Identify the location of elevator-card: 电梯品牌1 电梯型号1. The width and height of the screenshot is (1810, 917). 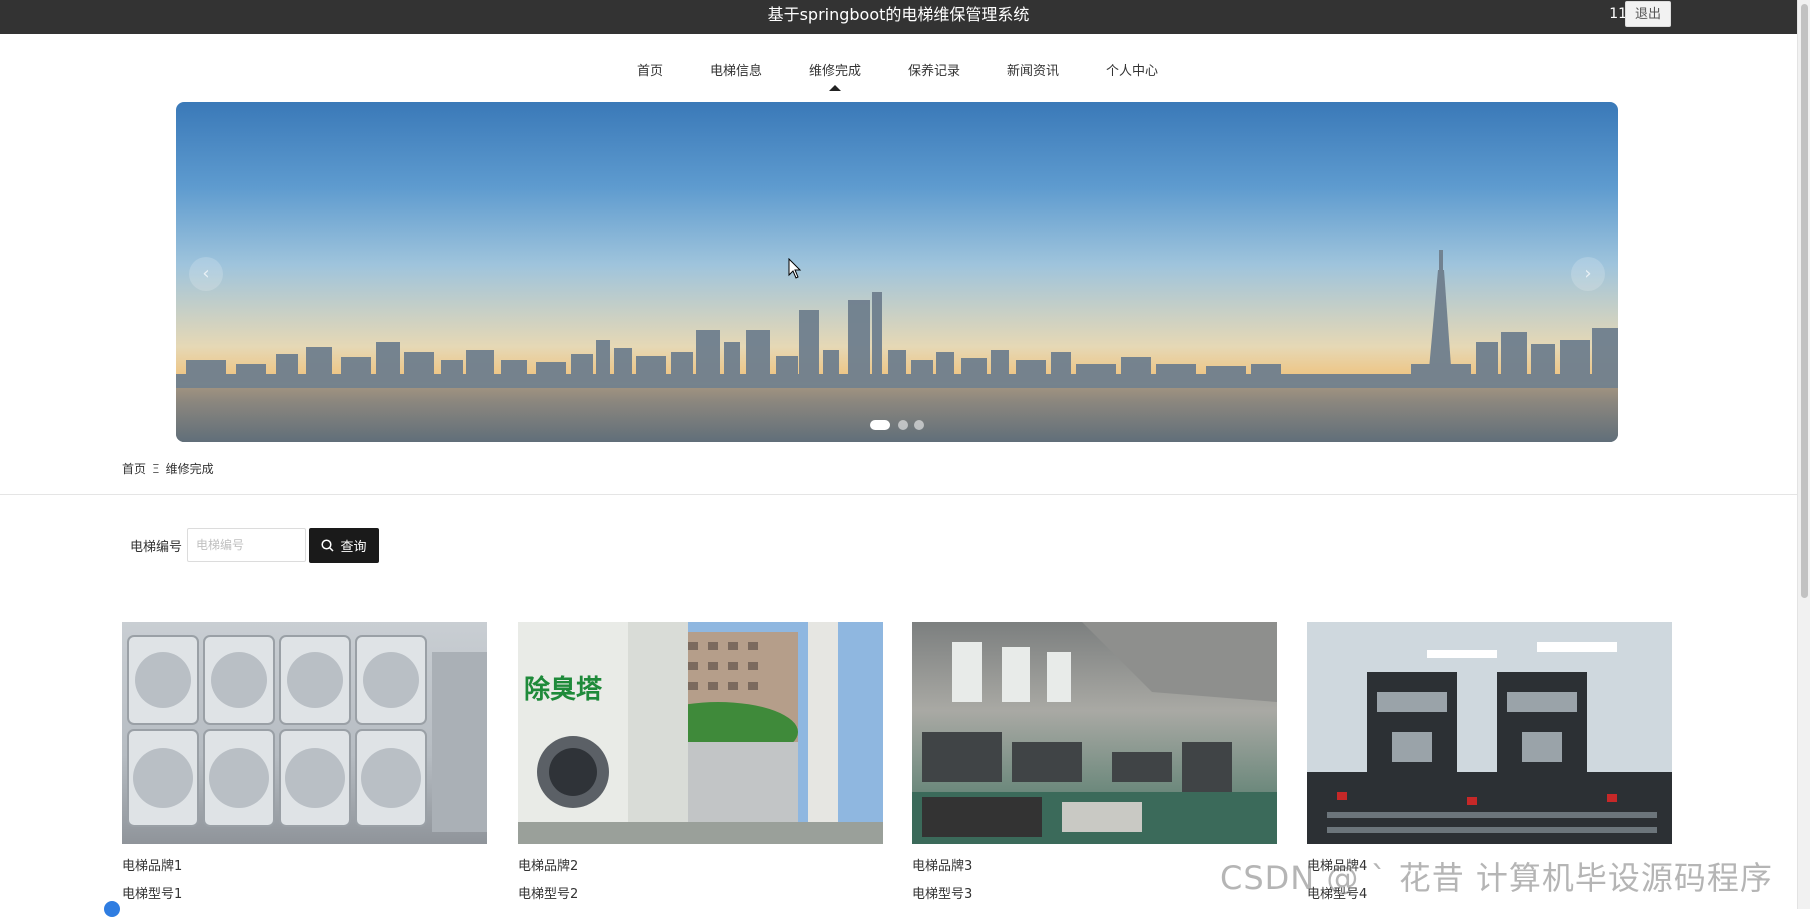
(304, 765).